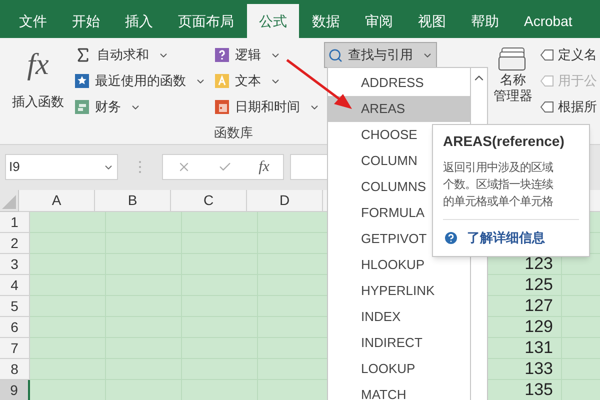  What do you see at coordinates (326, 21) in the screenshot?
I see `ribbon-tab: 数据` at bounding box center [326, 21].